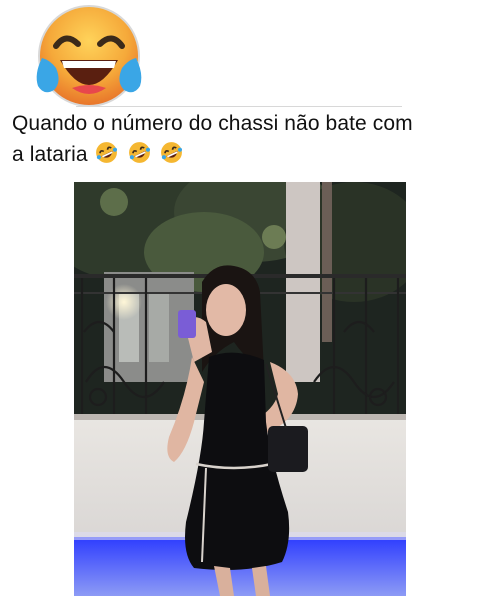 This screenshot has height=600, width=480. What do you see at coordinates (50, 154) in the screenshot?
I see `caption-line-2-text: a lataria` at bounding box center [50, 154].